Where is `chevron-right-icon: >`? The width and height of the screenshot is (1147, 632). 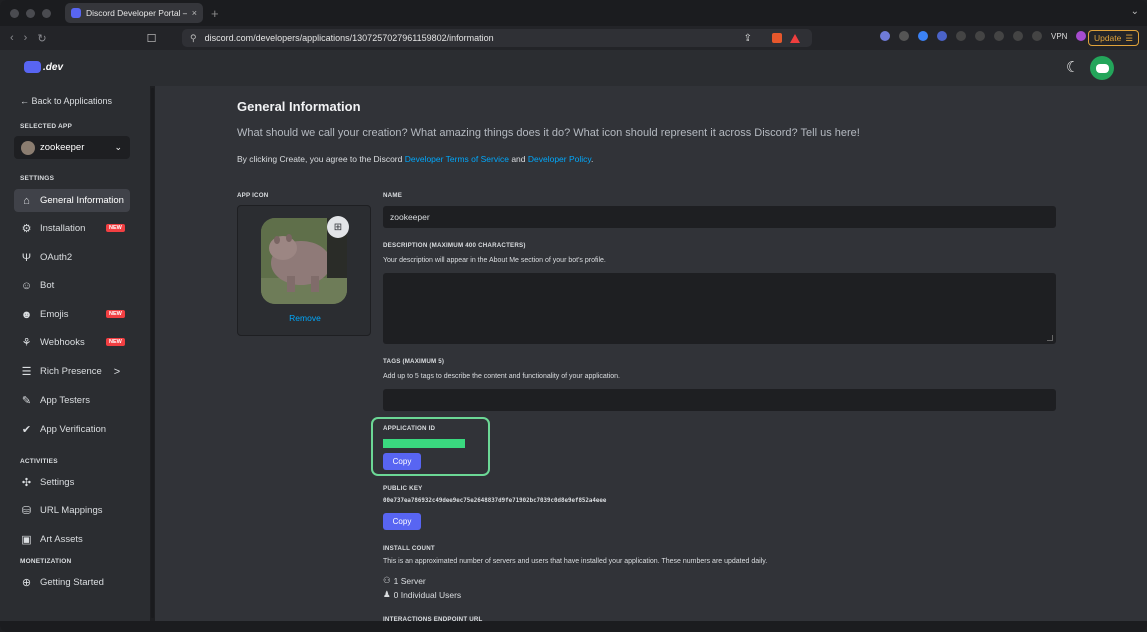 chevron-right-icon: > is located at coordinates (117, 371).